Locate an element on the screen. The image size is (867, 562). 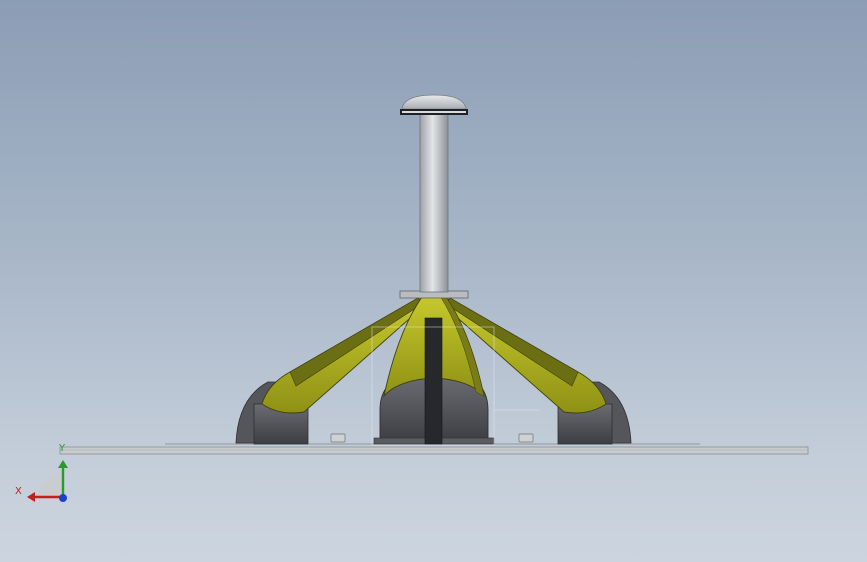
mast is located at coordinates (434, 203).